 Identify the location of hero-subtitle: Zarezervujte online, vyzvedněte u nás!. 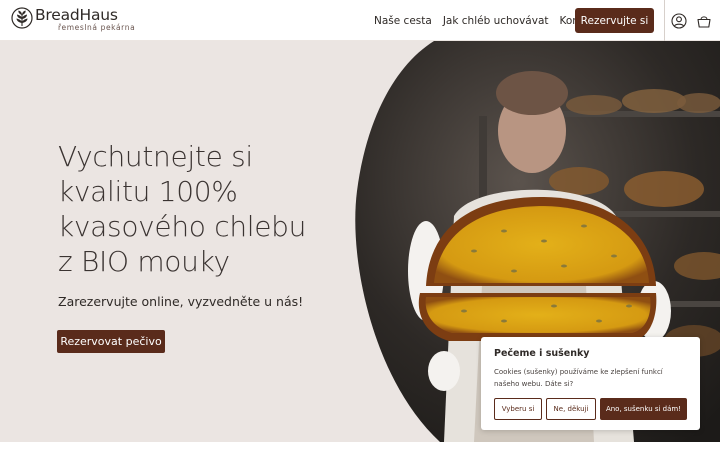
(181, 301).